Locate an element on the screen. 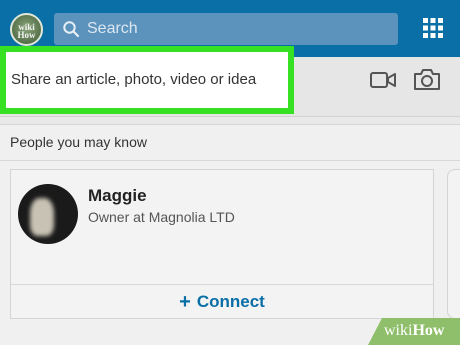 The image size is (460, 345). person-avatar is located at coordinates (48, 214).